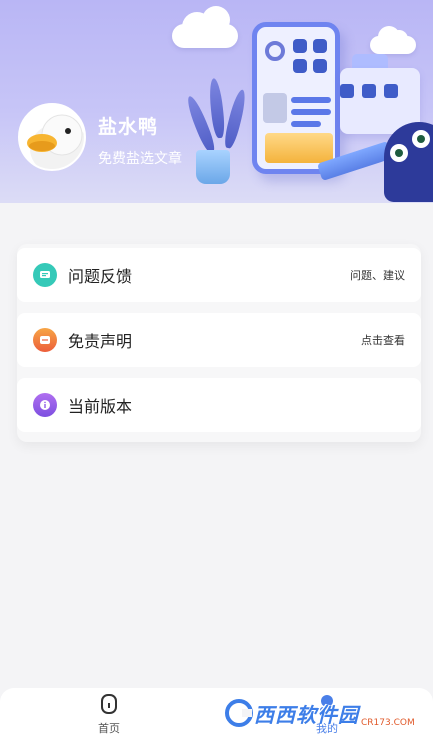 The height and width of the screenshot is (745, 433). I want to click on watermark-logo-icon, so click(239, 713).